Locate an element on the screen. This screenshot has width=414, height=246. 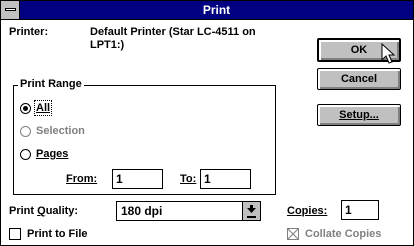
print-to-file-checkbox: Print to File is located at coordinates (48, 234).